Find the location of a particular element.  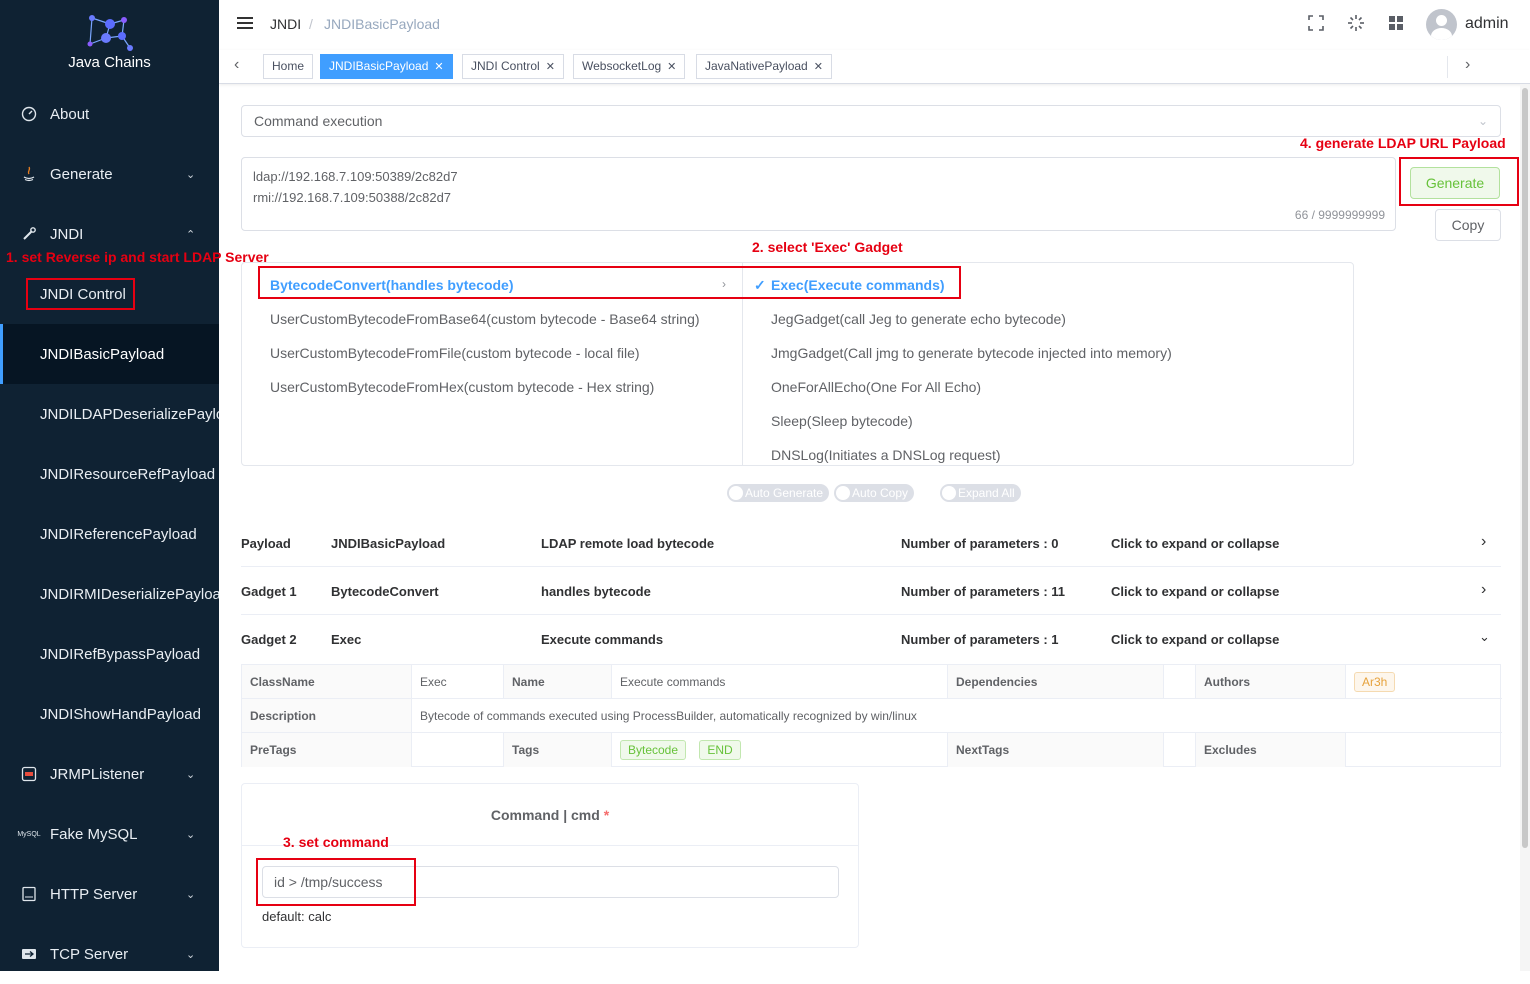

cascader-option: OneForAllEcho(One For All Echo) is located at coordinates (876, 387).